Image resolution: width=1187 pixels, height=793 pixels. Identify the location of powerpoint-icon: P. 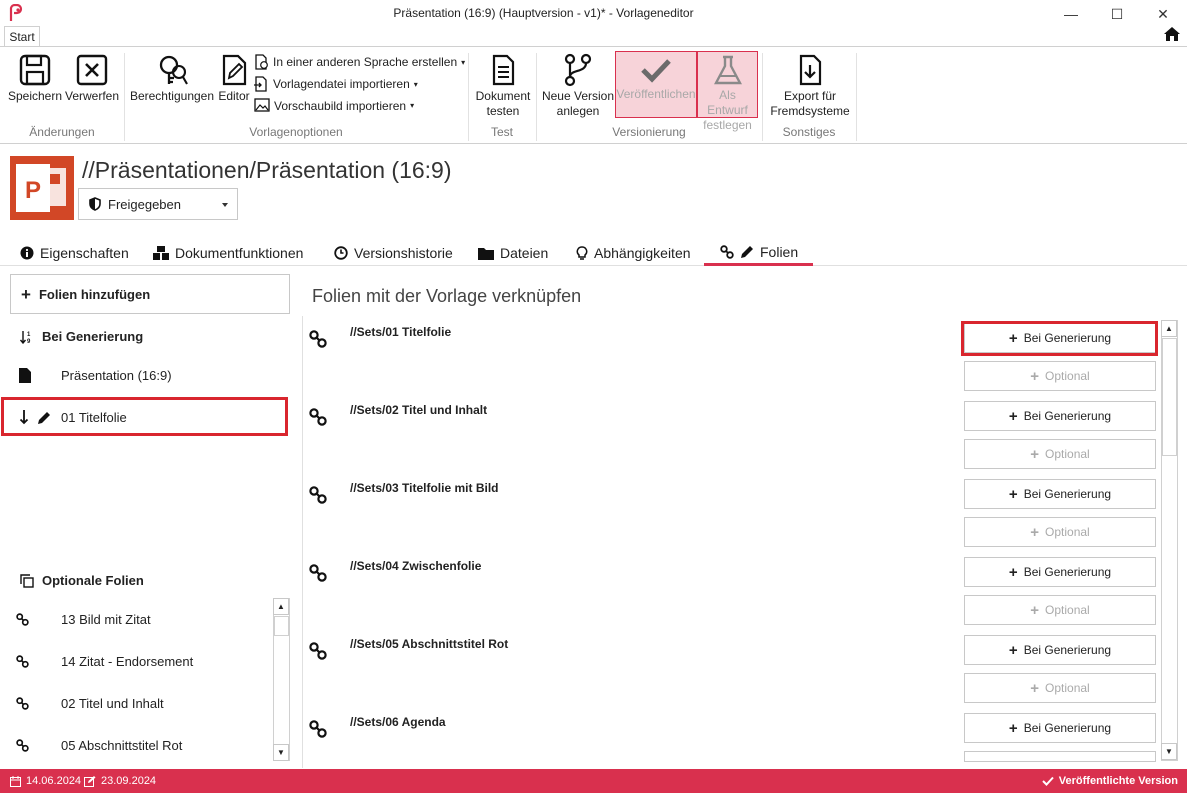
(42, 188).